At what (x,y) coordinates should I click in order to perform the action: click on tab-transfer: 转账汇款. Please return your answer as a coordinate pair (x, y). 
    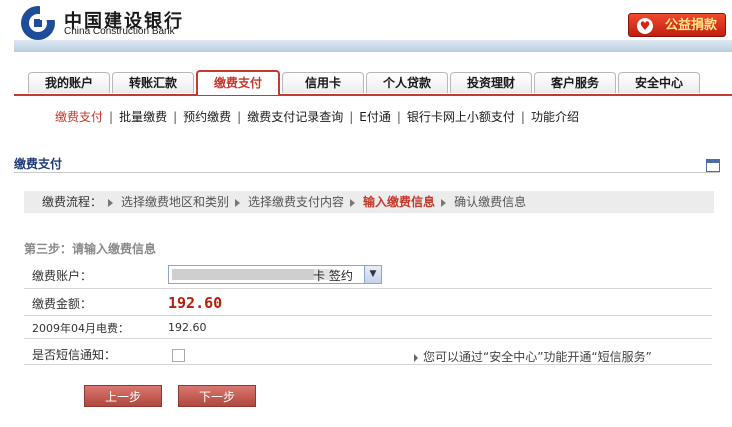
    Looking at the image, I should click on (153, 82).